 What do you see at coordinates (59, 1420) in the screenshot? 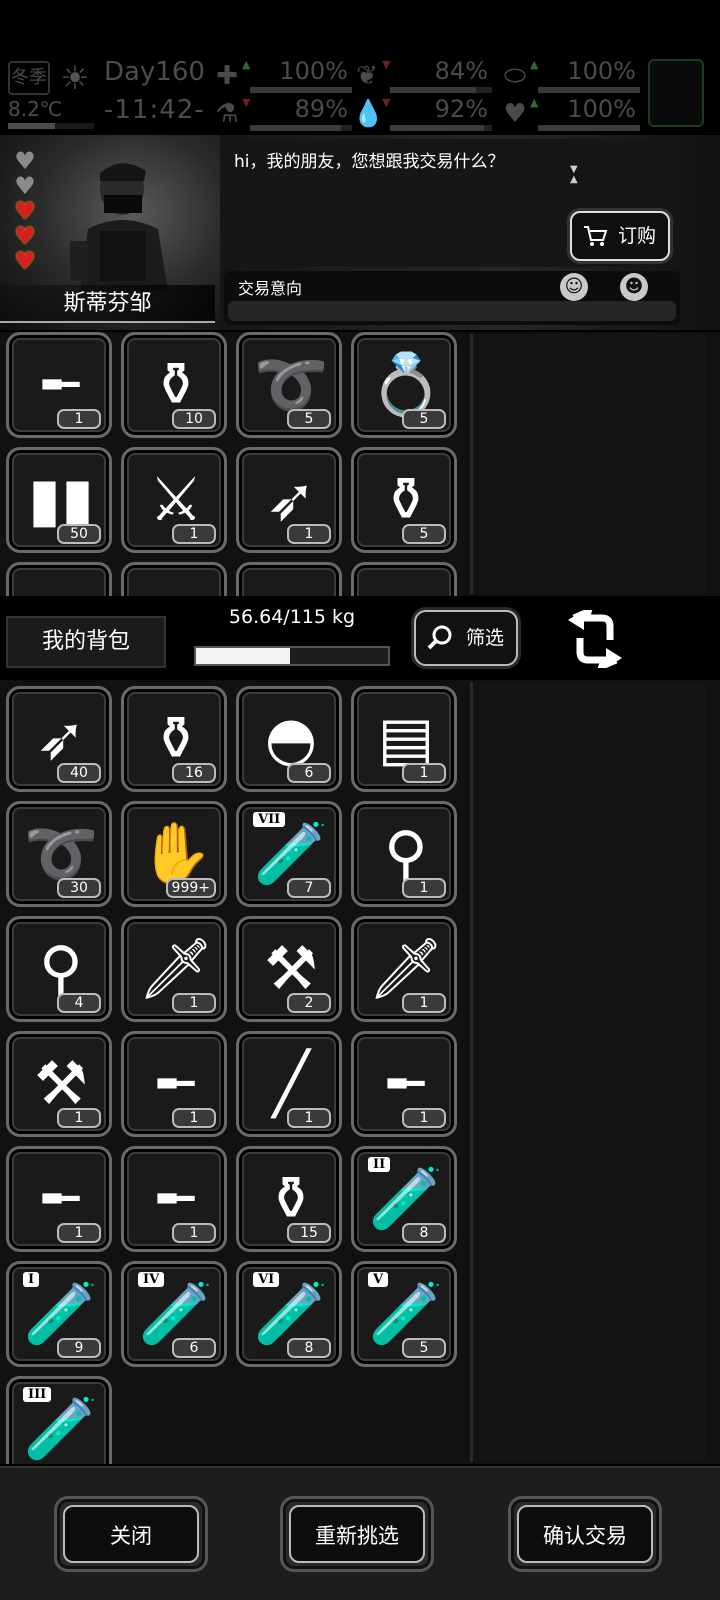
I see `item-slot: 🧪 III` at bounding box center [59, 1420].